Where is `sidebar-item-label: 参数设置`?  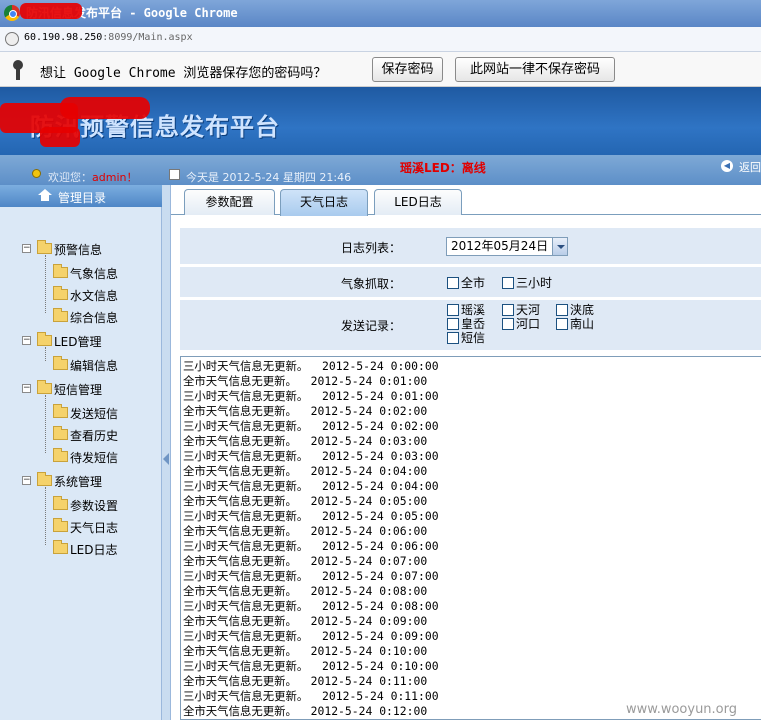 sidebar-item-label: 参数设置 is located at coordinates (94, 506).